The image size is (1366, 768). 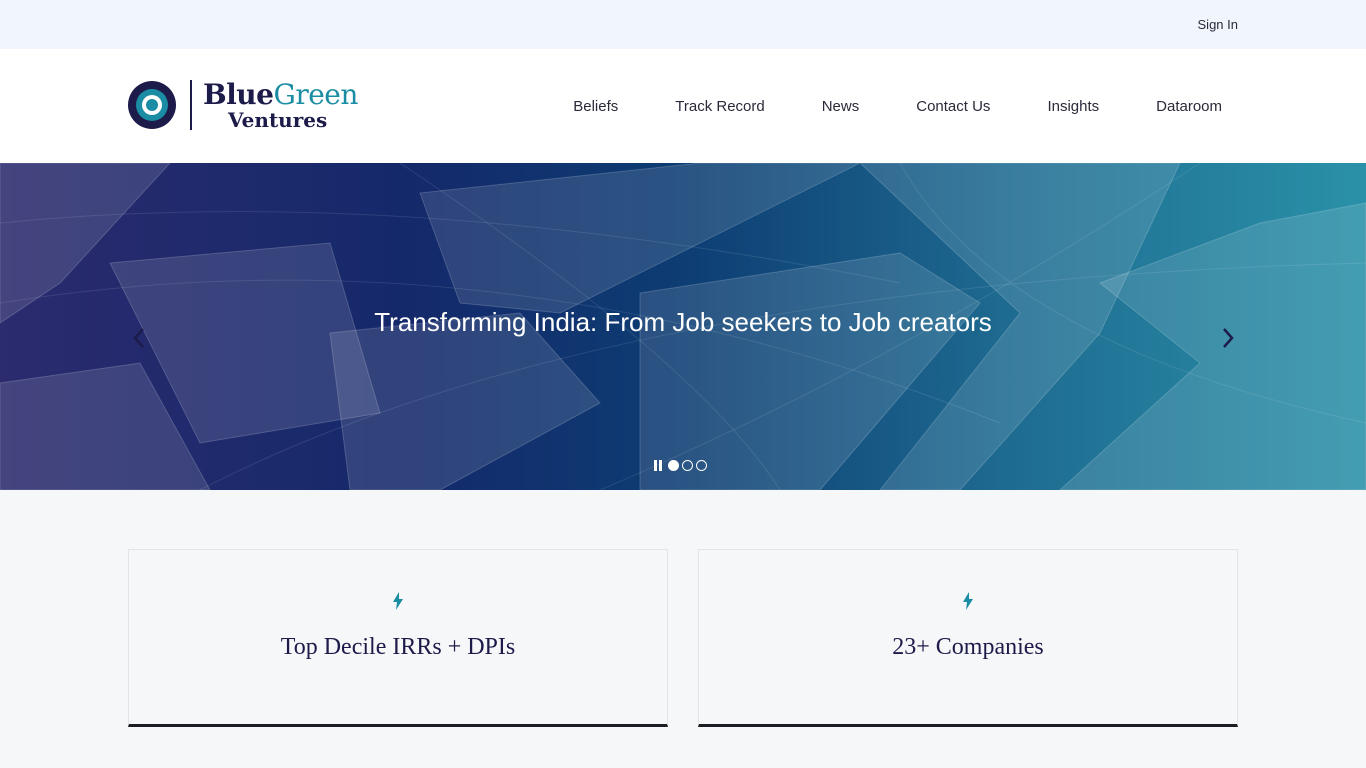 I want to click on nav-item-track-record: Track Record, so click(x=719, y=106).